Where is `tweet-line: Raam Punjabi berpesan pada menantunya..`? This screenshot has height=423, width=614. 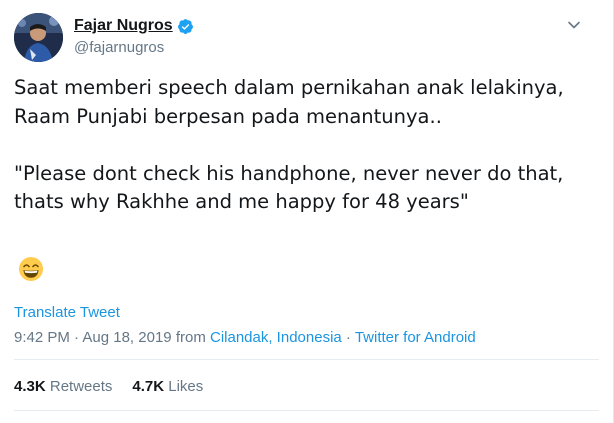
tweet-line: Raam Punjabi berpesan pada menantunya.. is located at coordinates (228, 116).